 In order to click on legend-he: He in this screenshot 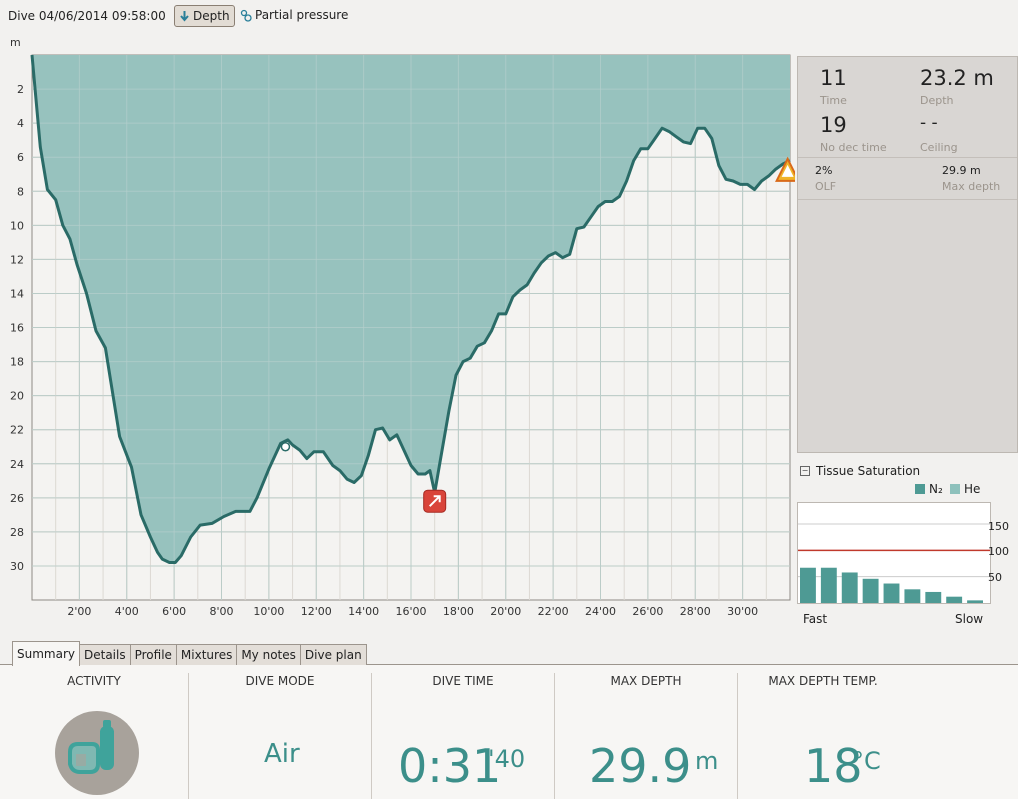, I will do `click(965, 489)`.